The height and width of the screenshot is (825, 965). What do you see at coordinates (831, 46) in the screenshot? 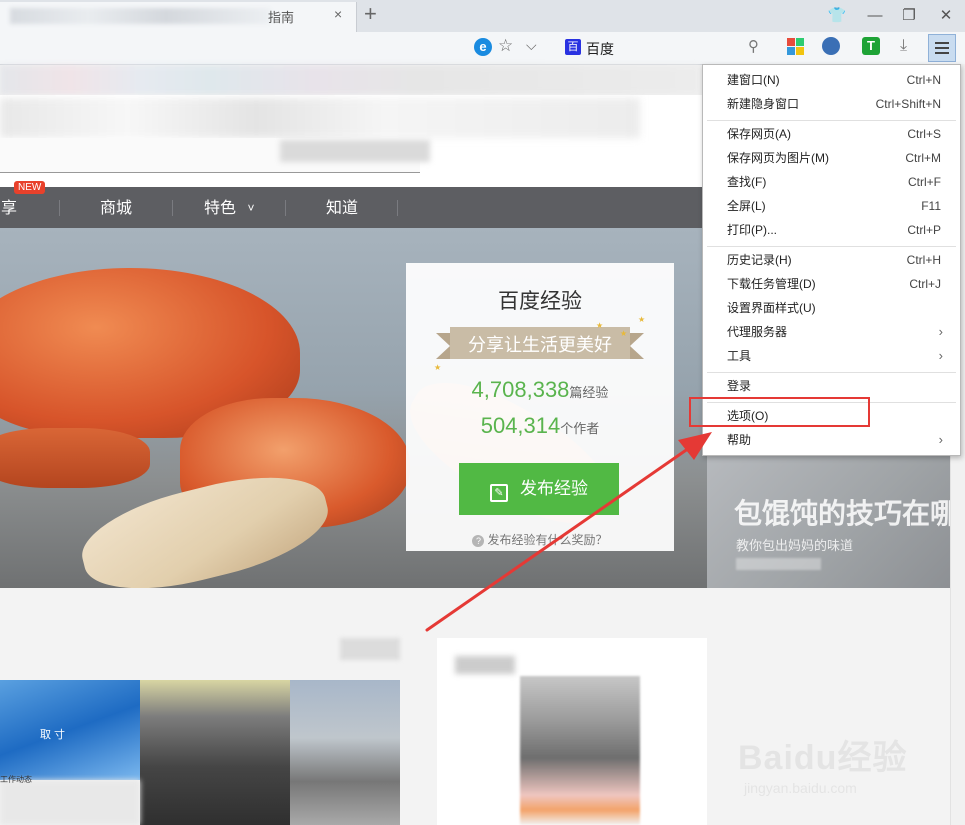
I see `shield-icon` at bounding box center [831, 46].